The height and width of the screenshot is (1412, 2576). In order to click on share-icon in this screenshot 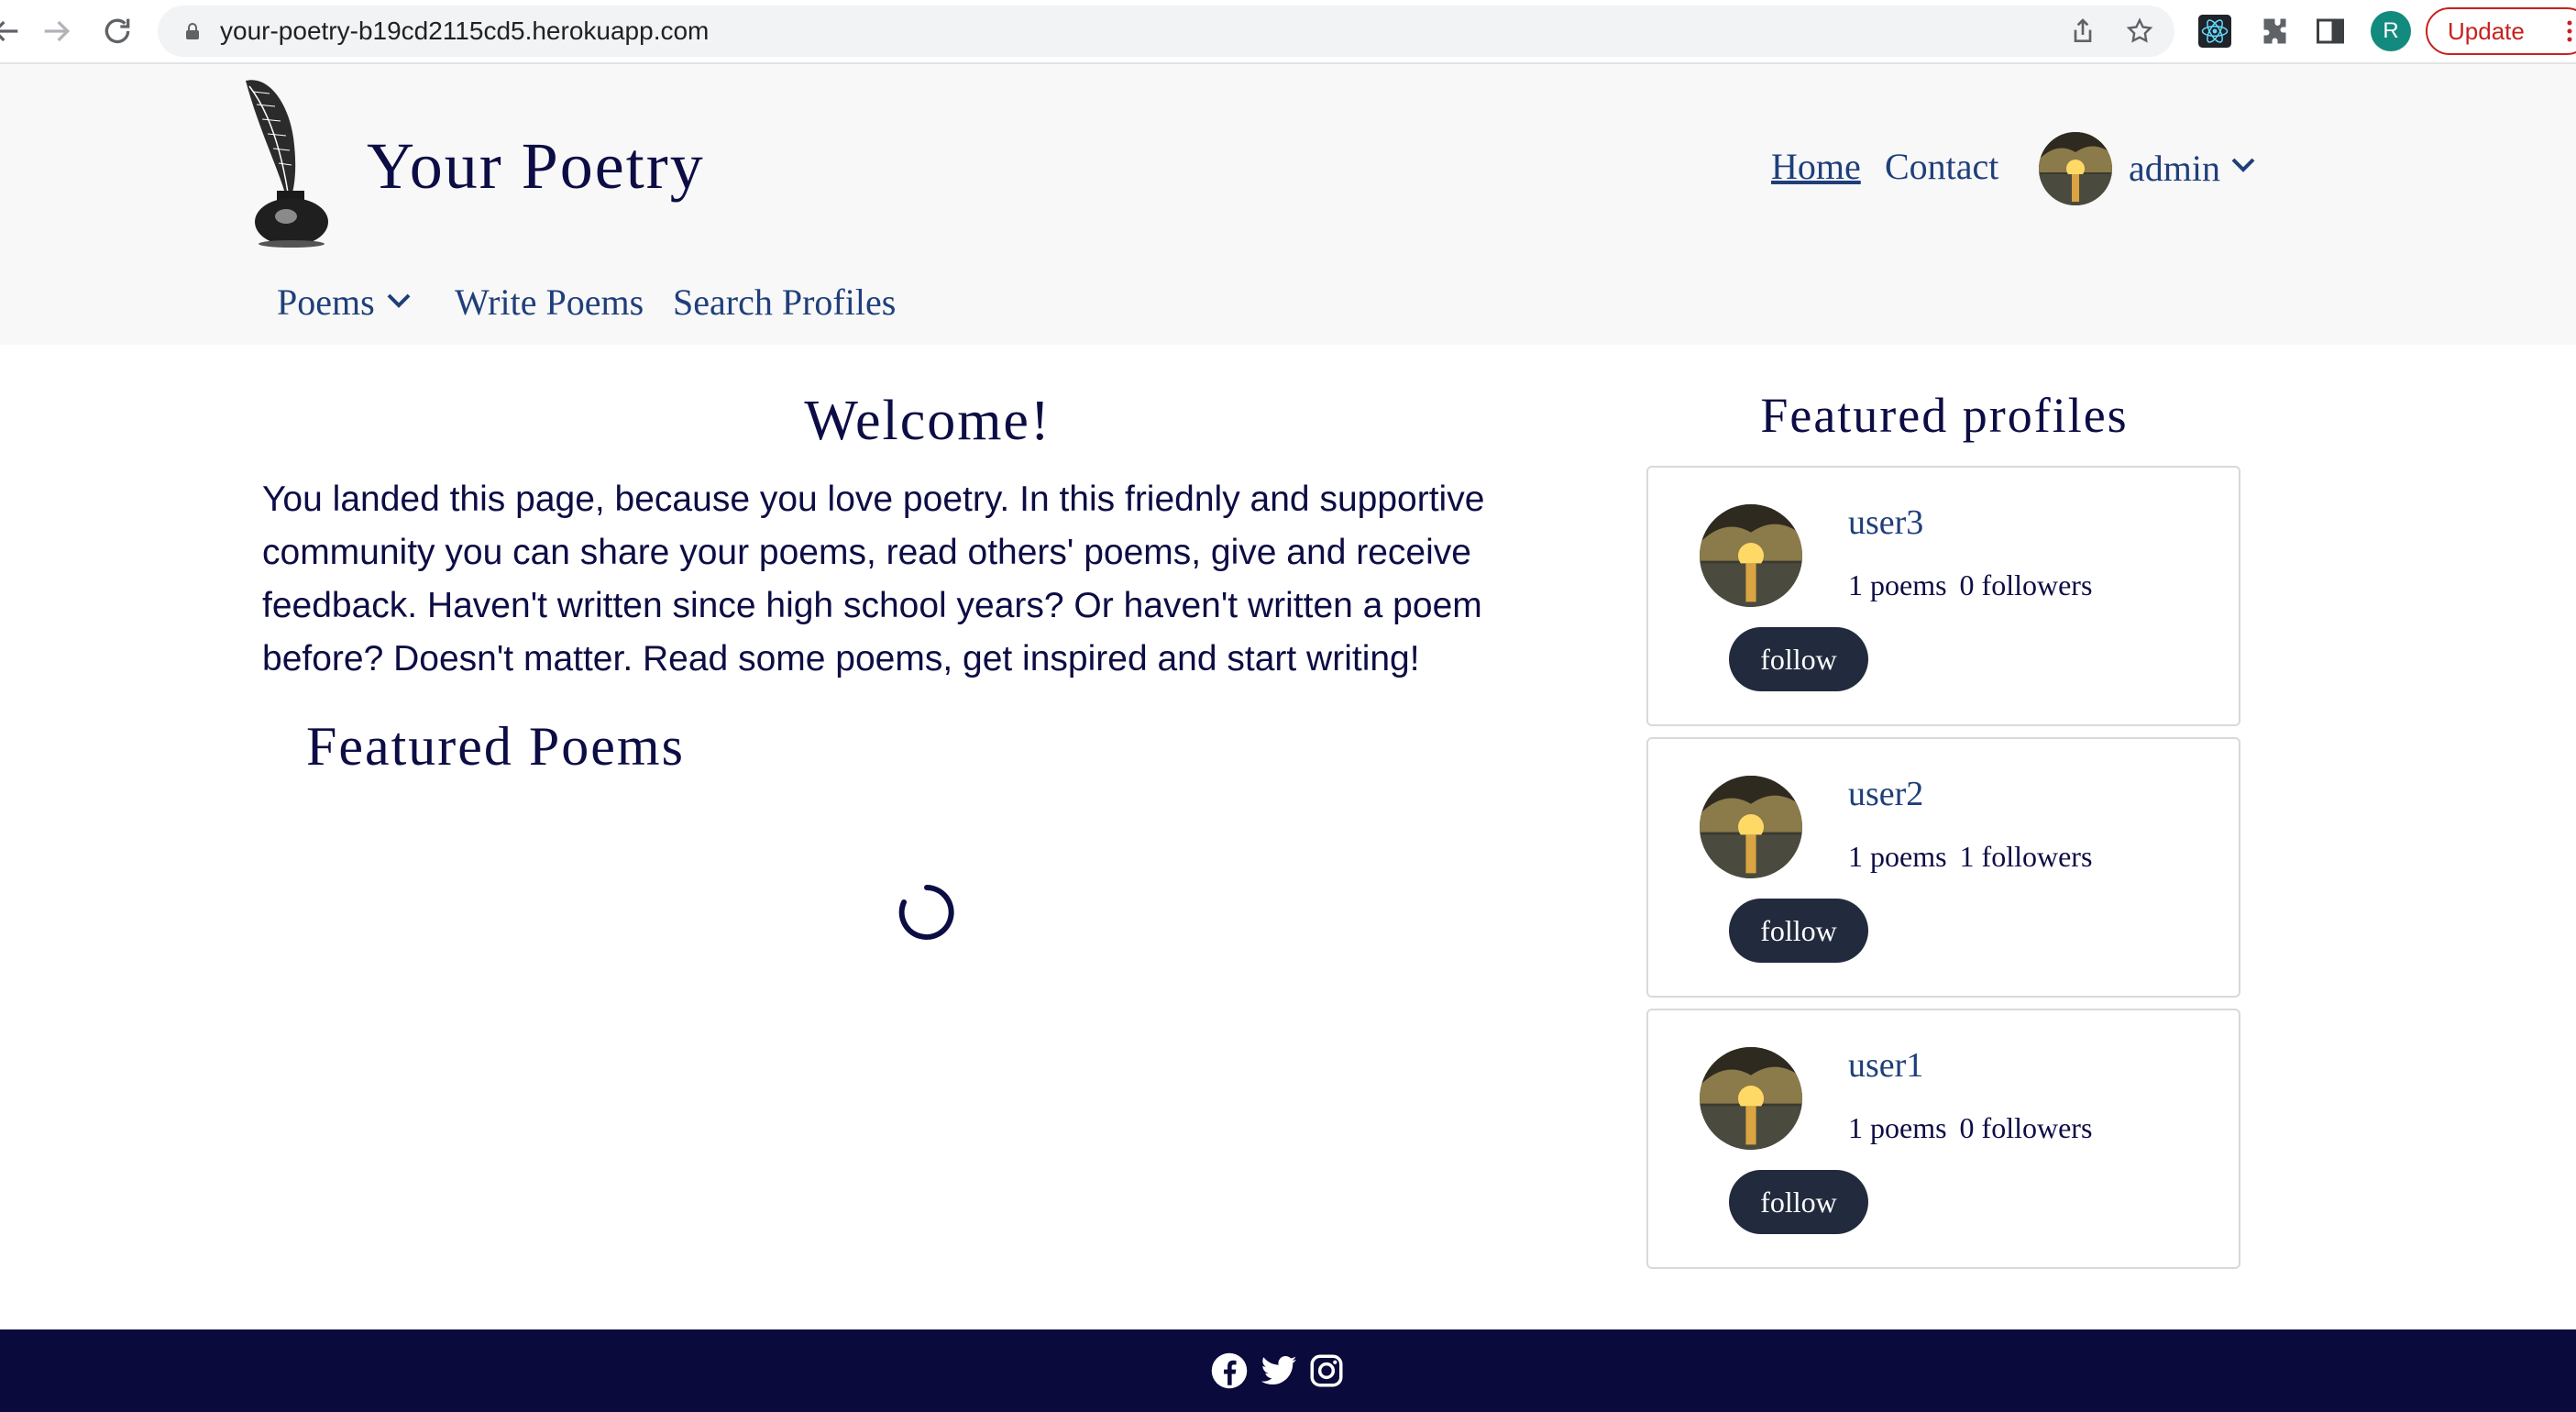, I will do `click(2082, 31)`.